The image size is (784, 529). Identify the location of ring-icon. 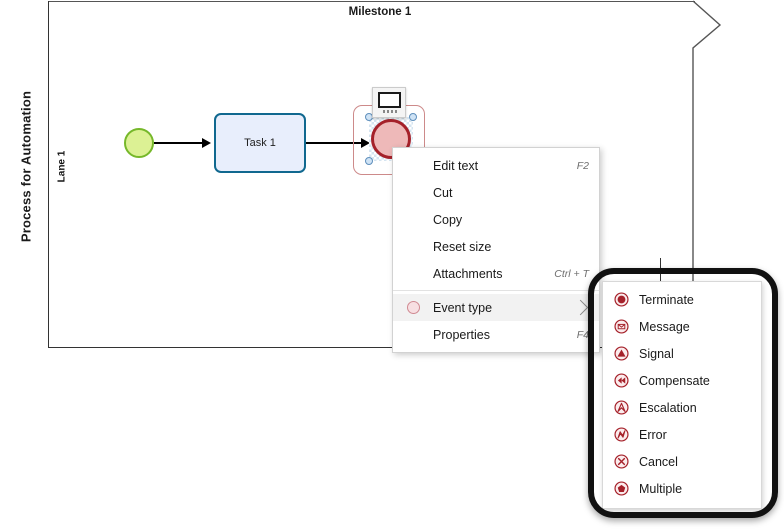
(413, 307).